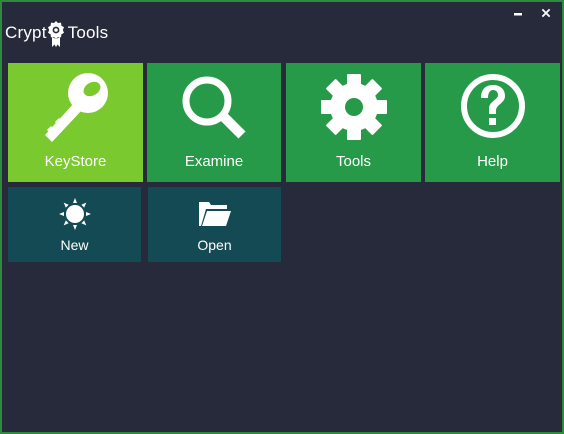 The image size is (564, 434). Describe the element at coordinates (26, 32) in the screenshot. I see `app-title-part-1: Crypt` at that location.